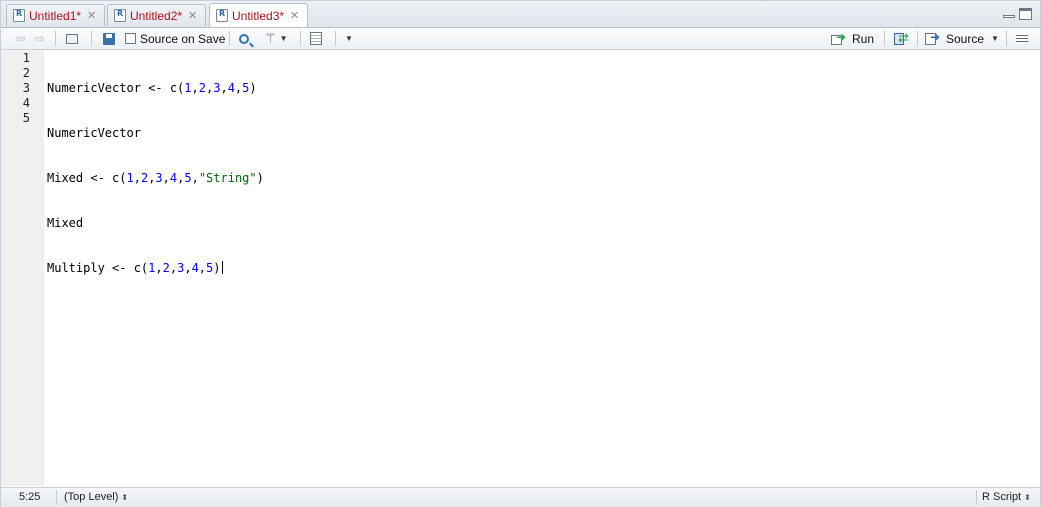 The width and height of the screenshot is (1041, 507). What do you see at coordinates (863, 38) in the screenshot?
I see `run-label: Run` at bounding box center [863, 38].